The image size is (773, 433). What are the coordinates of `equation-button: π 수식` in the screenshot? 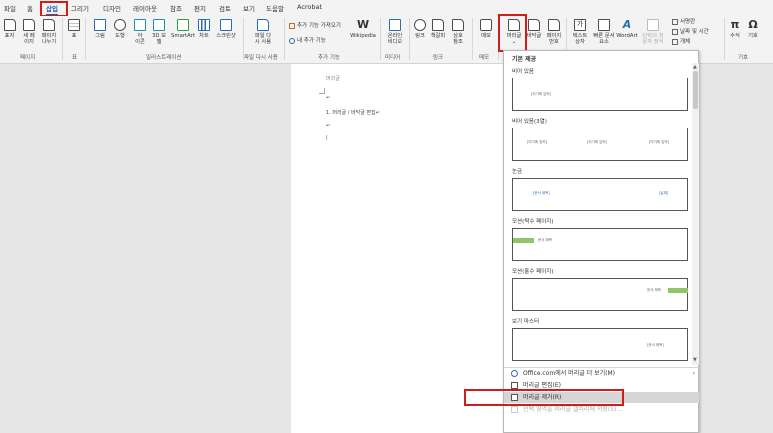 It's located at (735, 29).